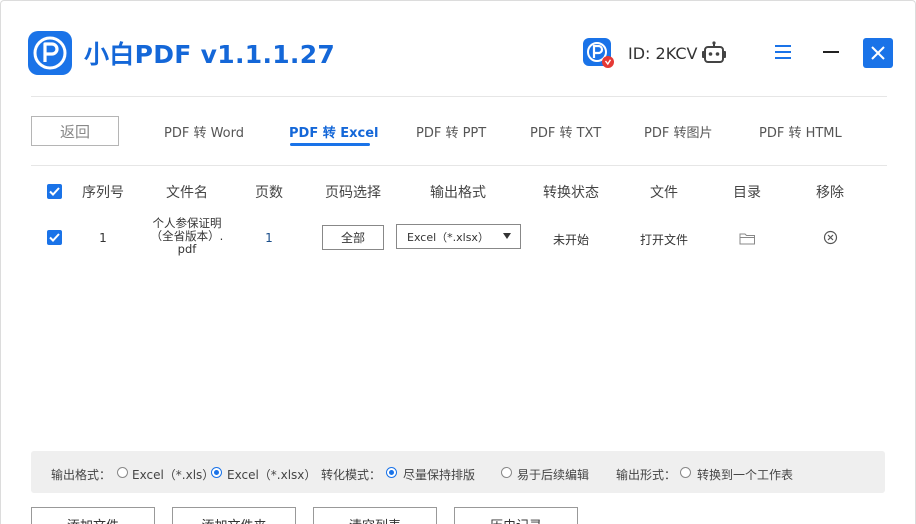 The image size is (916, 524). I want to click on radio-format-xls, so click(122, 472).